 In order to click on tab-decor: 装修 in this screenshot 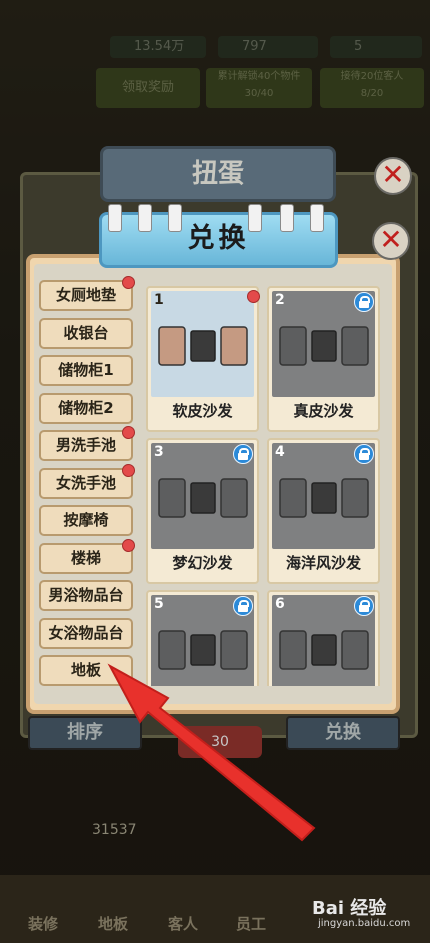, I will do `click(43, 923)`.